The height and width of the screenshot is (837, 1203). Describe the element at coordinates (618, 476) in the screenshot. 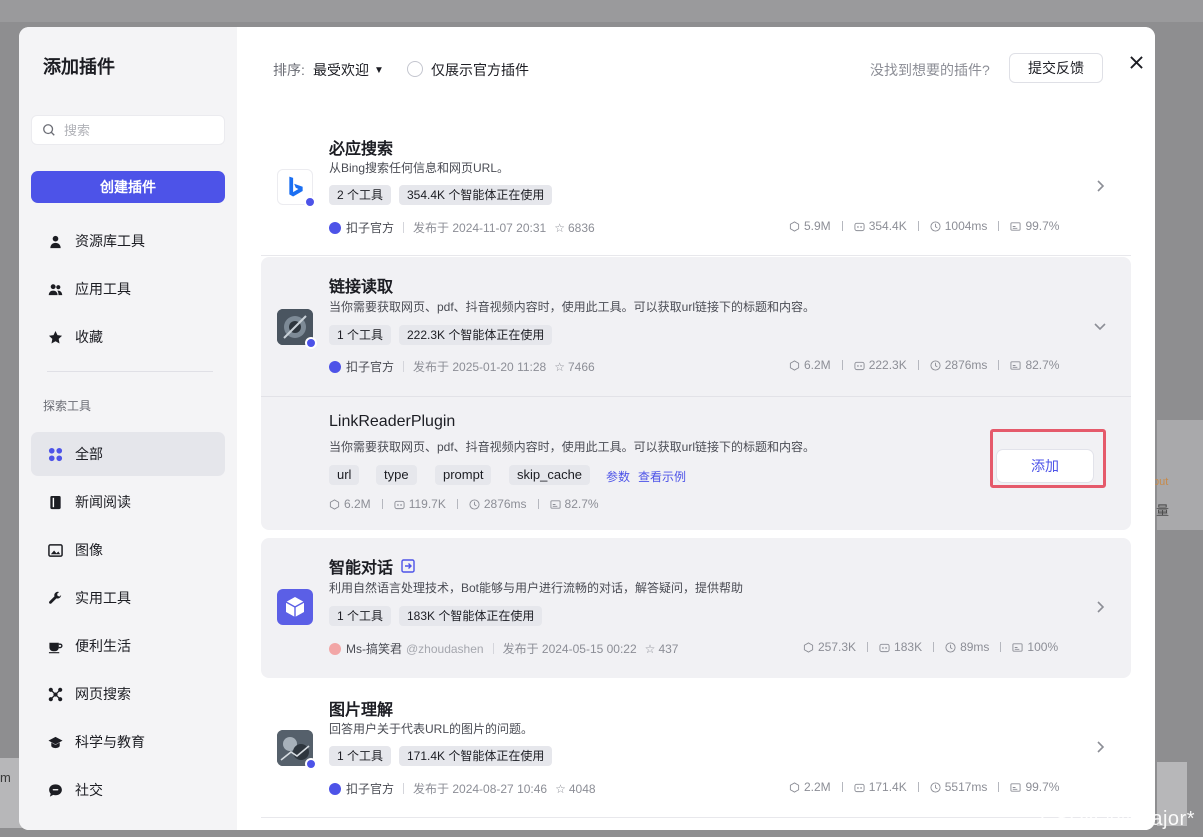

I see `params-link: 参数` at that location.